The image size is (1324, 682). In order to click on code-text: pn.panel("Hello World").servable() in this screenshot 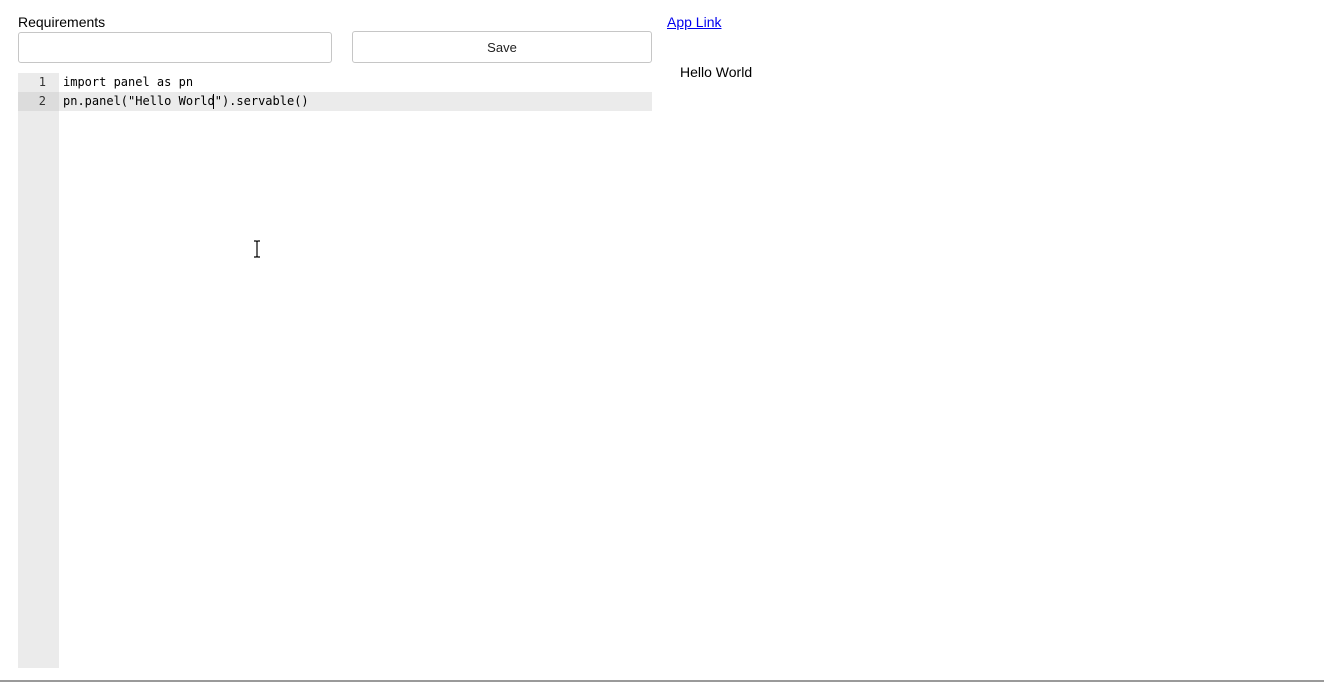, I will do `click(186, 101)`.